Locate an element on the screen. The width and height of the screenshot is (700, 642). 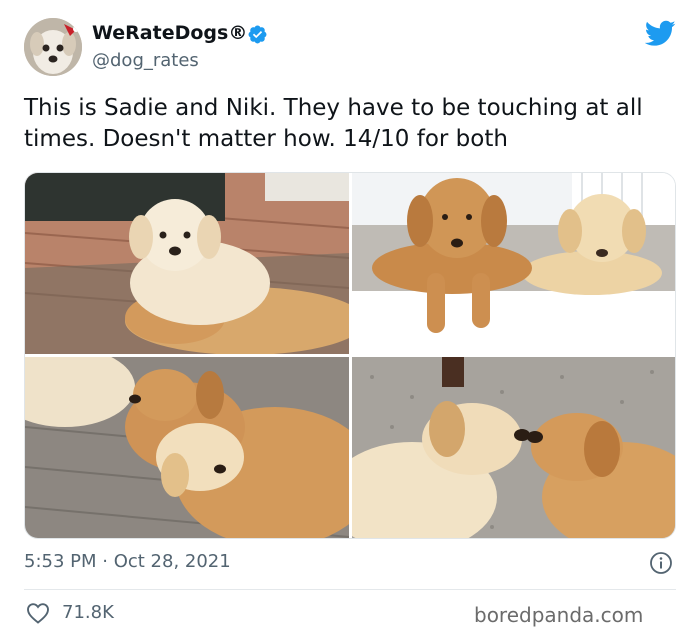
two-puppies-on-step-photo is located at coordinates (513, 263).